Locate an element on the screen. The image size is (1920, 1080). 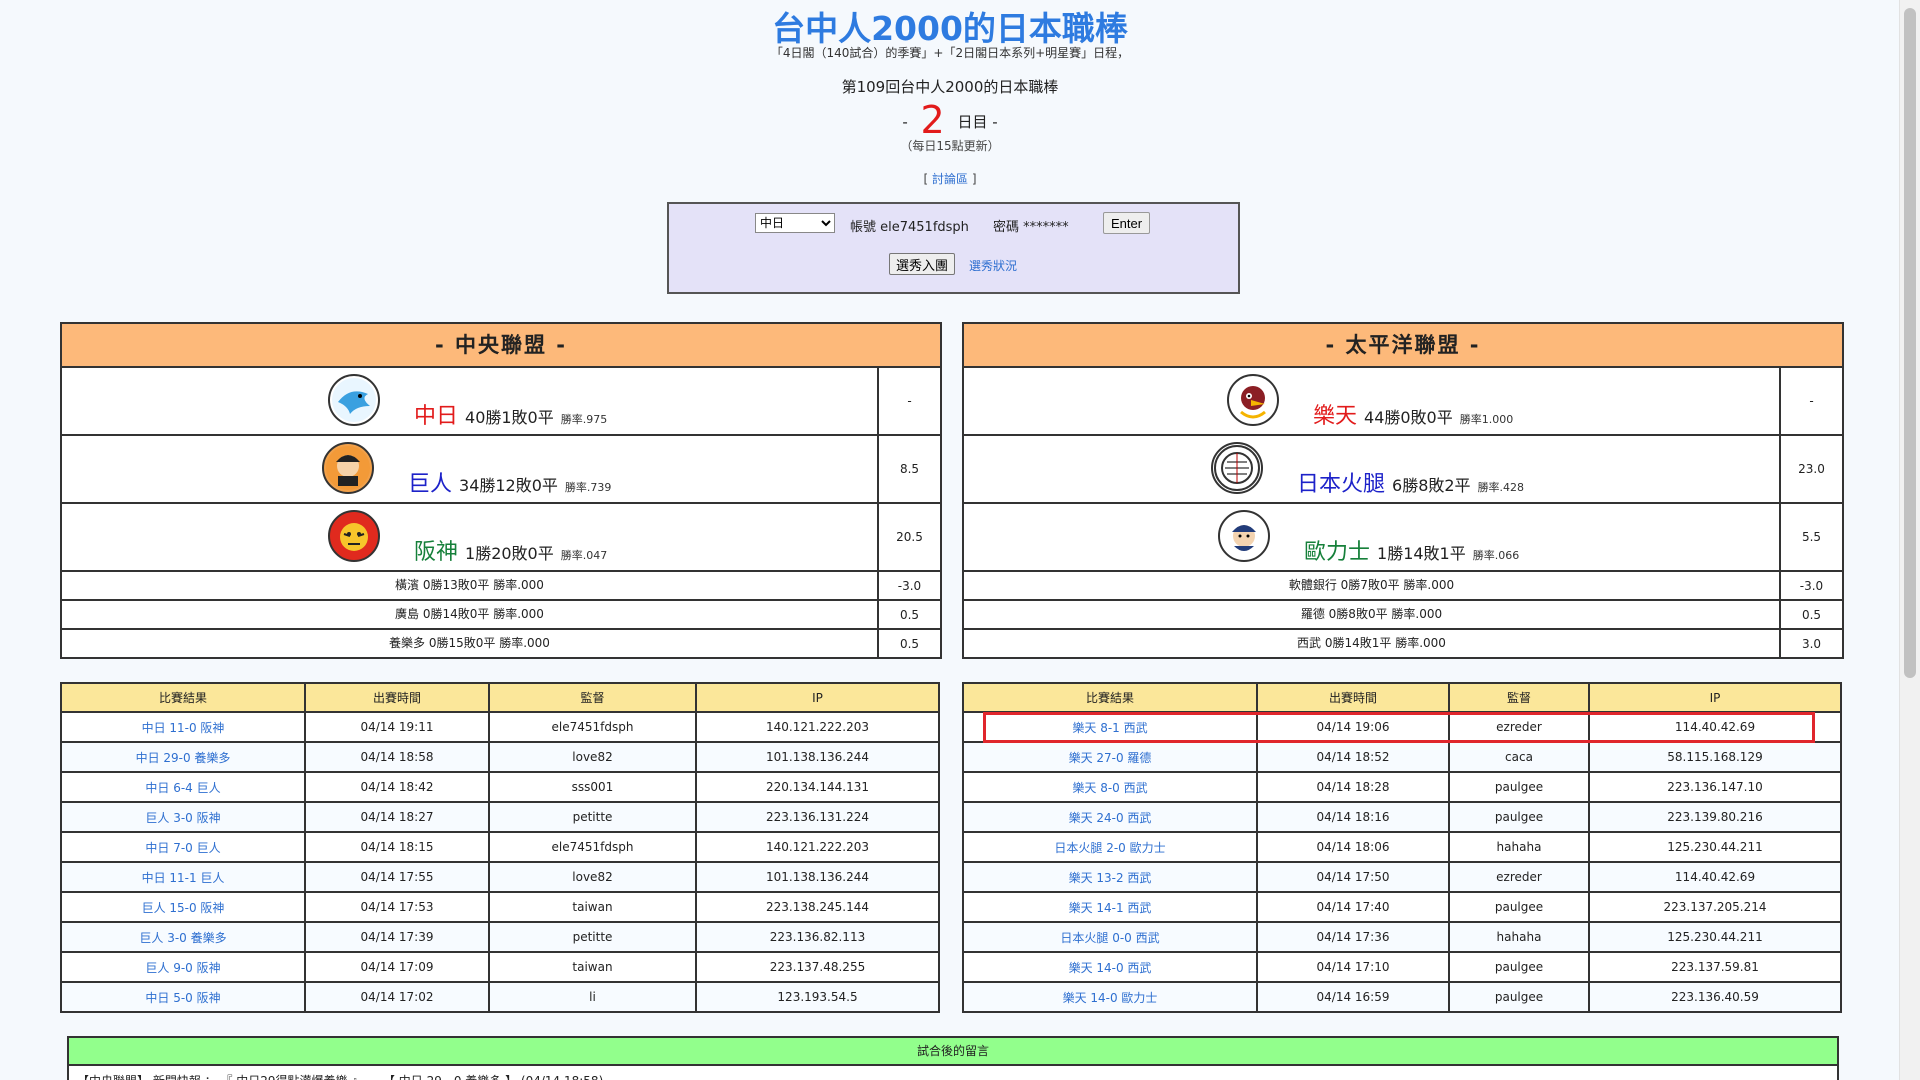
scrollbar-thumb is located at coordinates (1910, 343).